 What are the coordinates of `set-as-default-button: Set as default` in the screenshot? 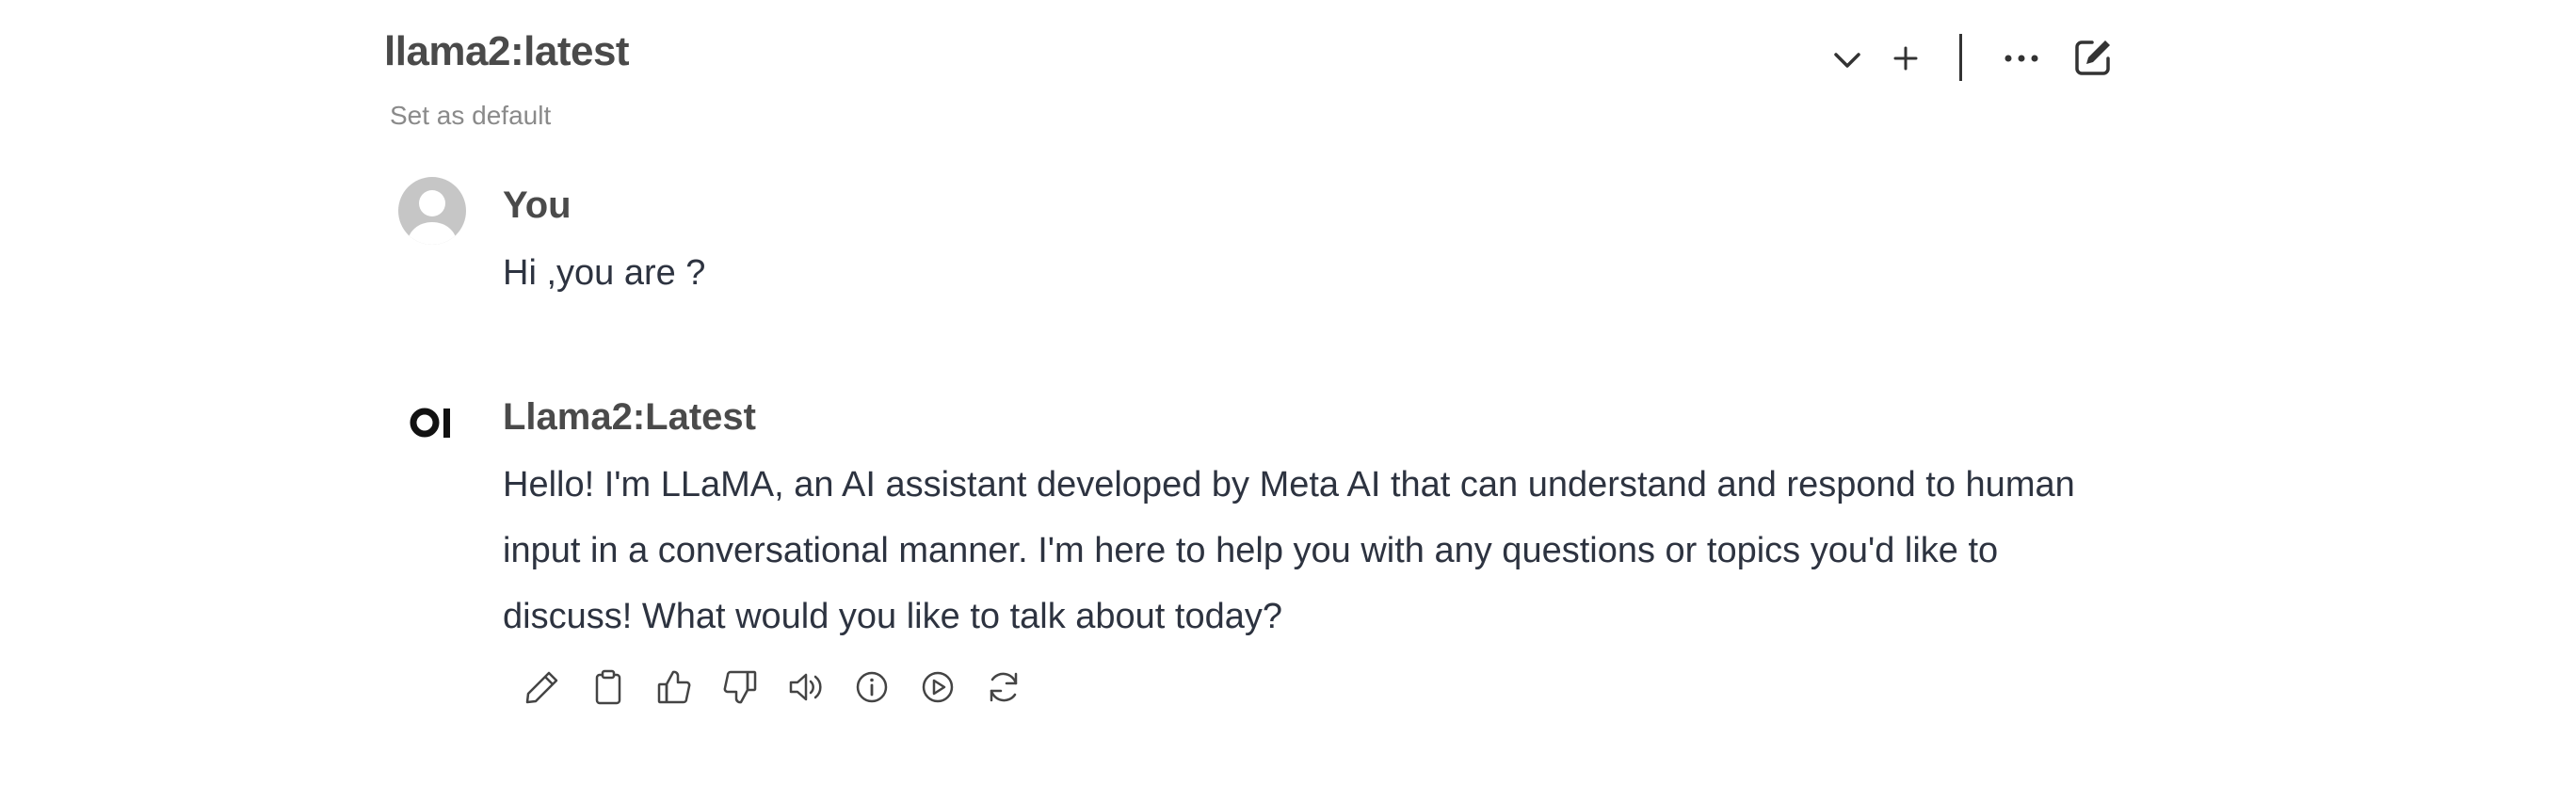 It's located at (470, 116).